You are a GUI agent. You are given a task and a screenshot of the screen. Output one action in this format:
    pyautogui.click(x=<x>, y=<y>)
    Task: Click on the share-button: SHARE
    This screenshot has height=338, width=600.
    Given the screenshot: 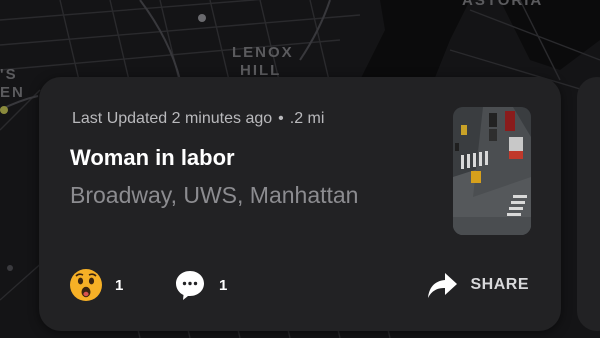 What is the action you would take?
    pyautogui.click(x=477, y=285)
    